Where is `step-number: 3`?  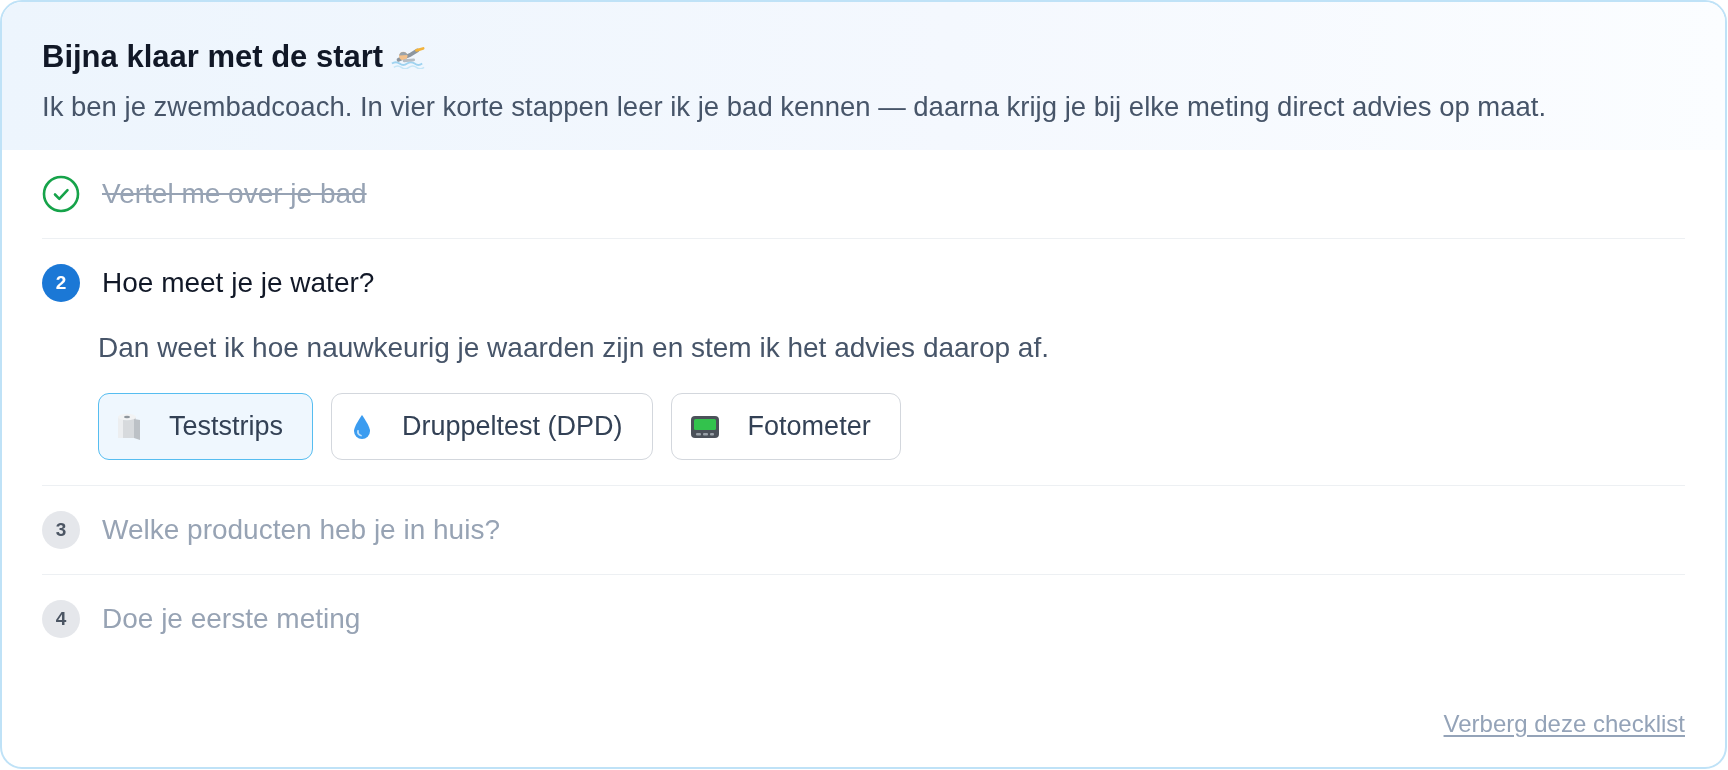
step-number: 3 is located at coordinates (61, 530).